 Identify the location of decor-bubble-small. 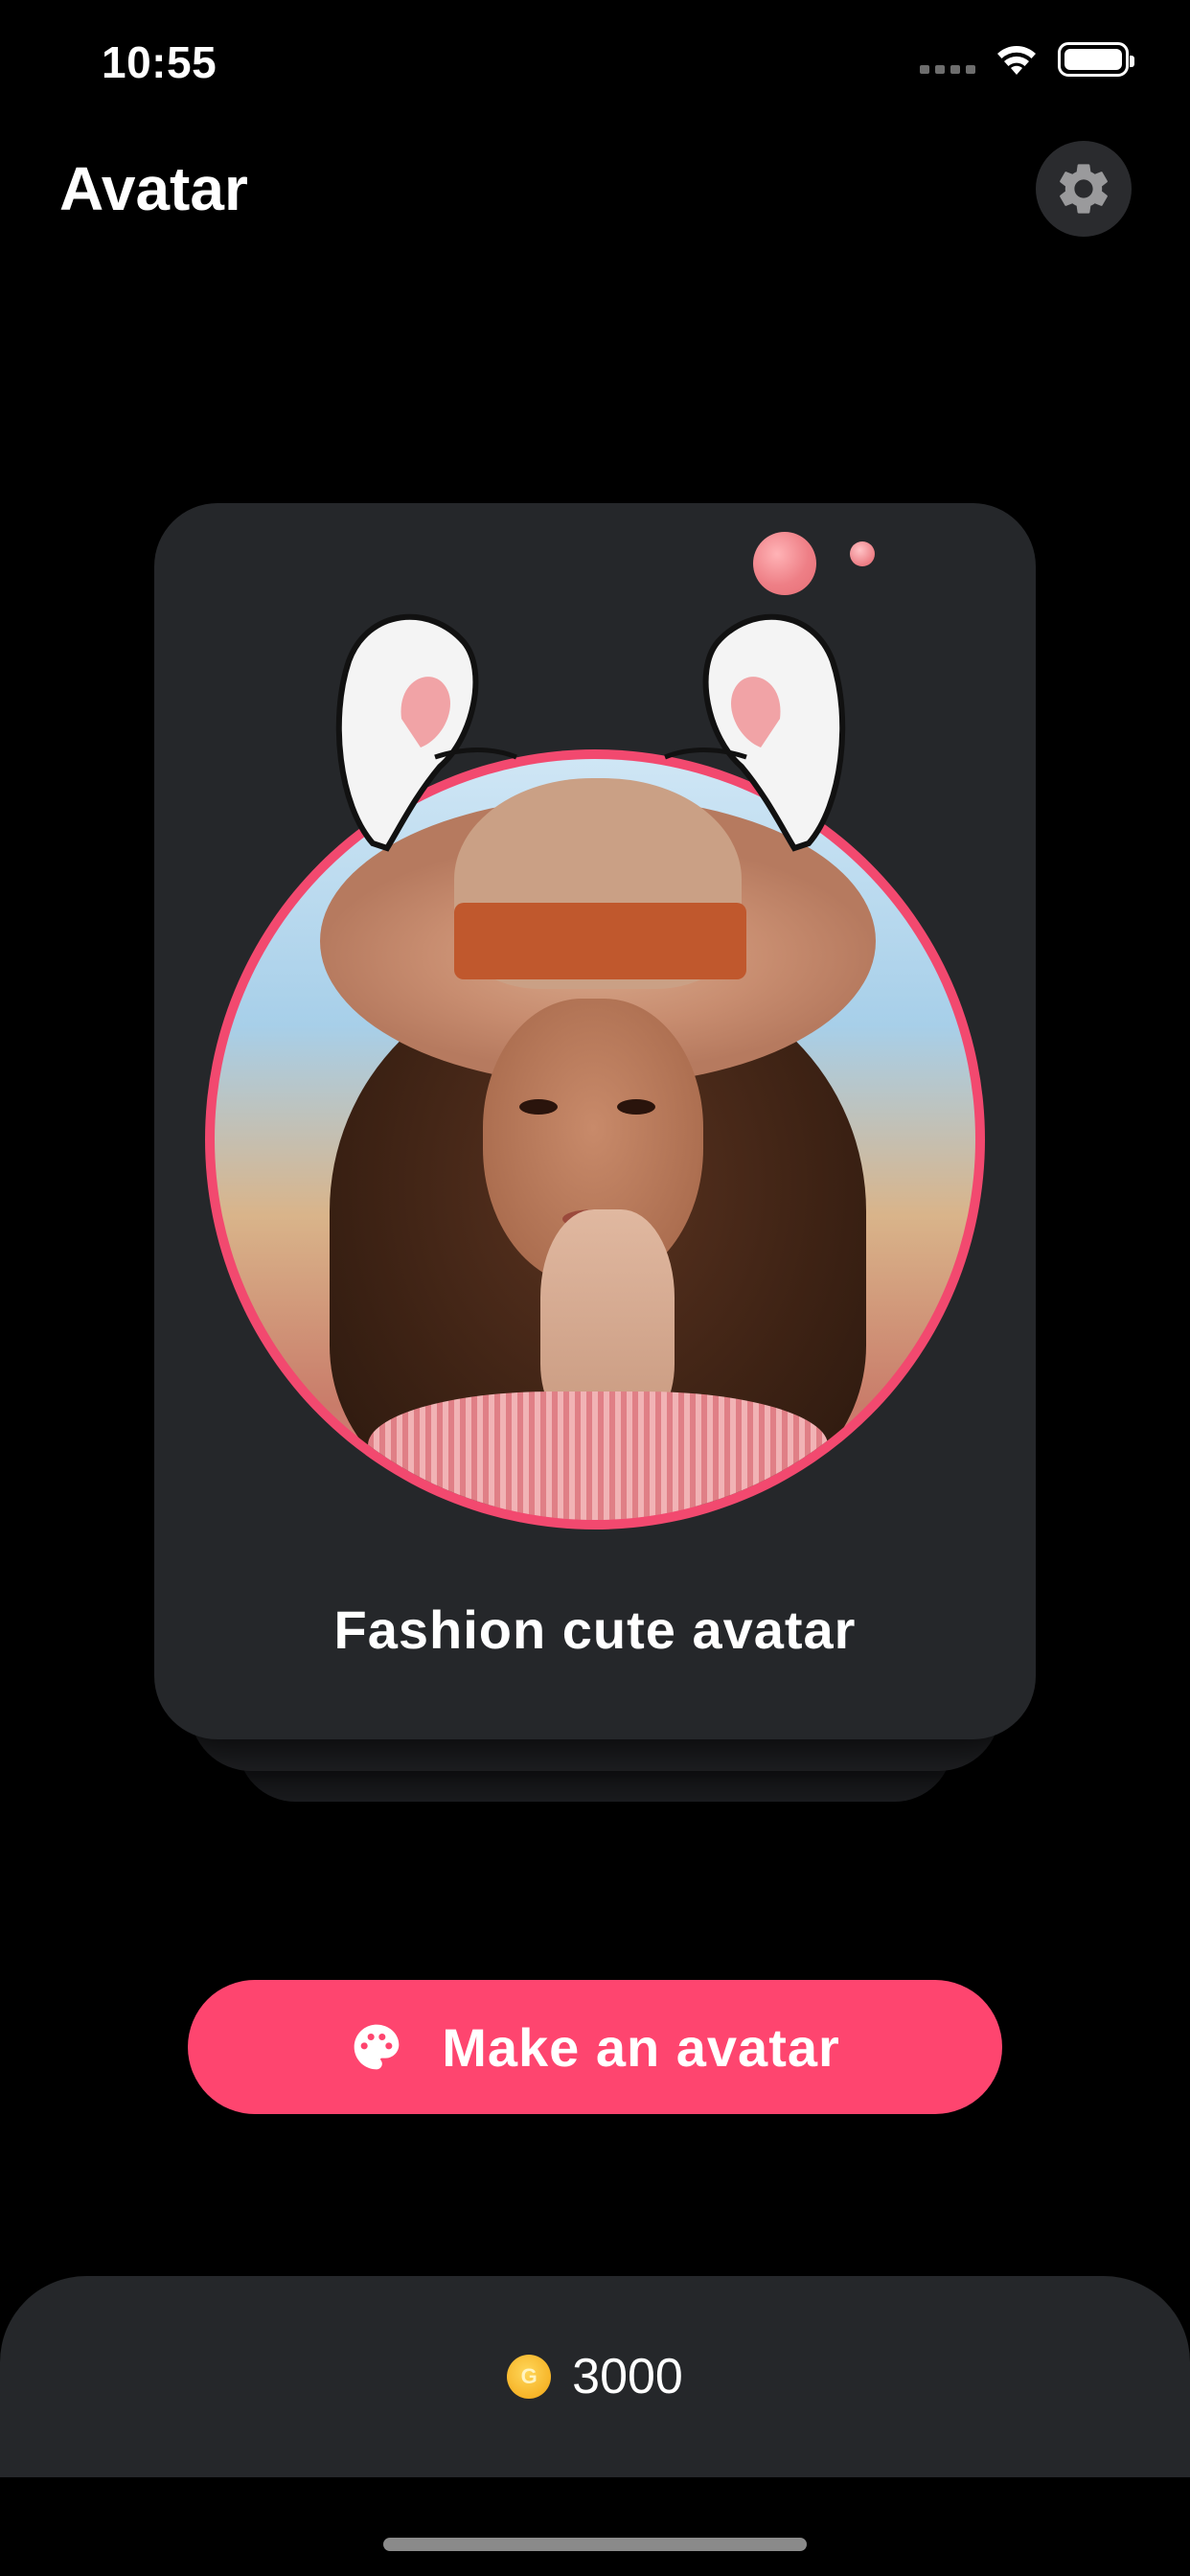
(863, 553).